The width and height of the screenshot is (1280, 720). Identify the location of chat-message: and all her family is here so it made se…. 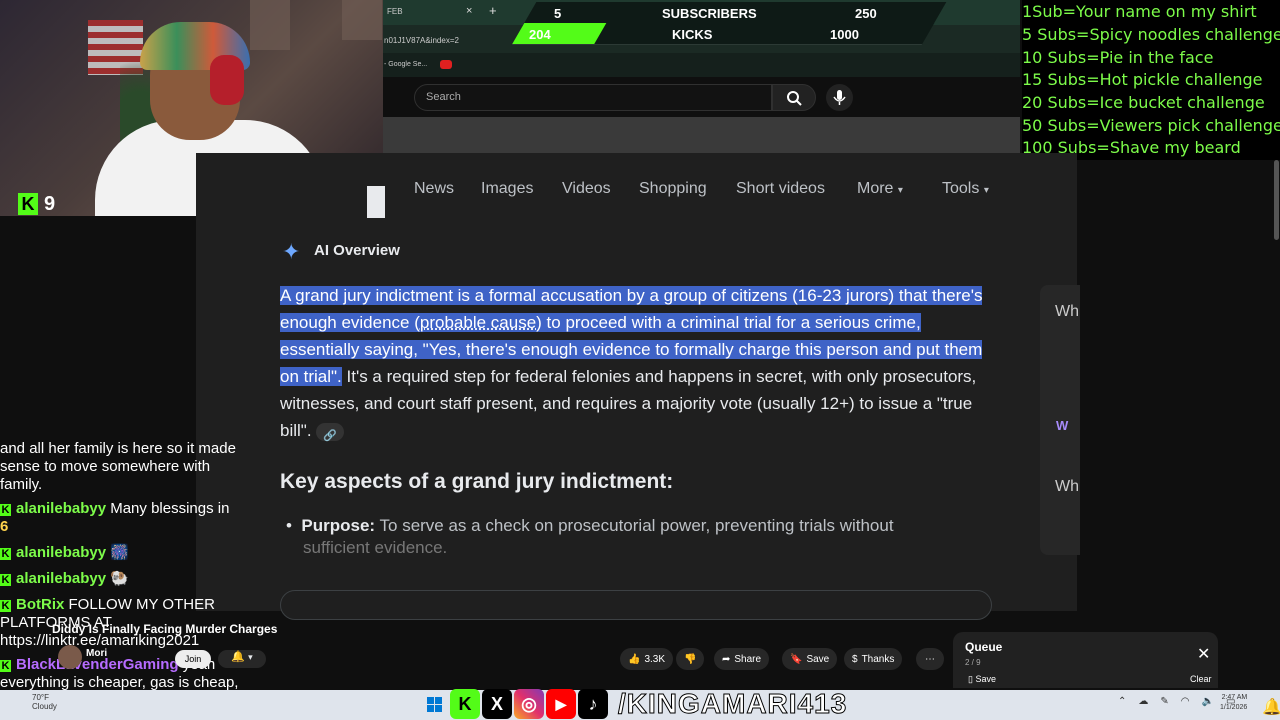
(125, 467).